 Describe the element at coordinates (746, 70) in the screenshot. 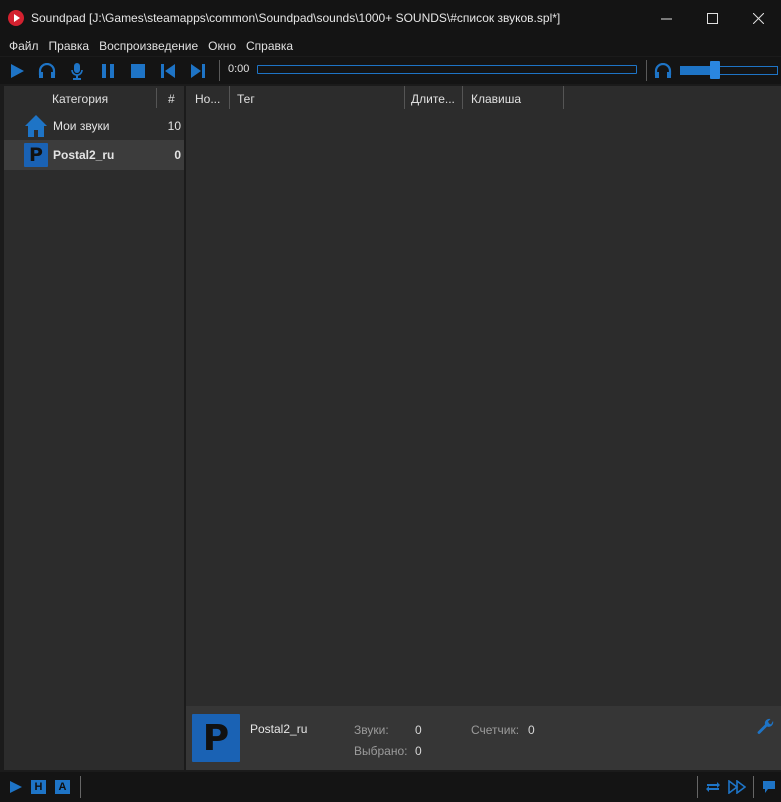

I see `volume-slider-remaining` at that location.